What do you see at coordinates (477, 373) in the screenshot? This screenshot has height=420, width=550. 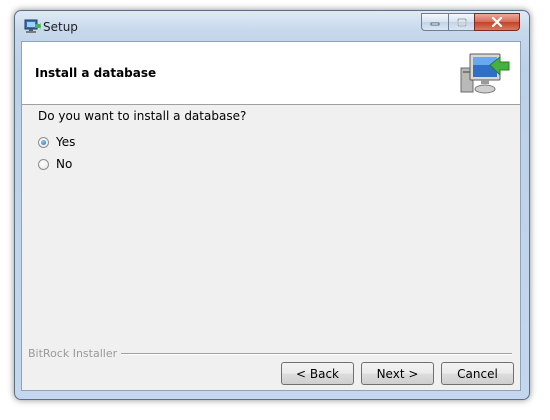 I see `cancel-button: Cancel` at bounding box center [477, 373].